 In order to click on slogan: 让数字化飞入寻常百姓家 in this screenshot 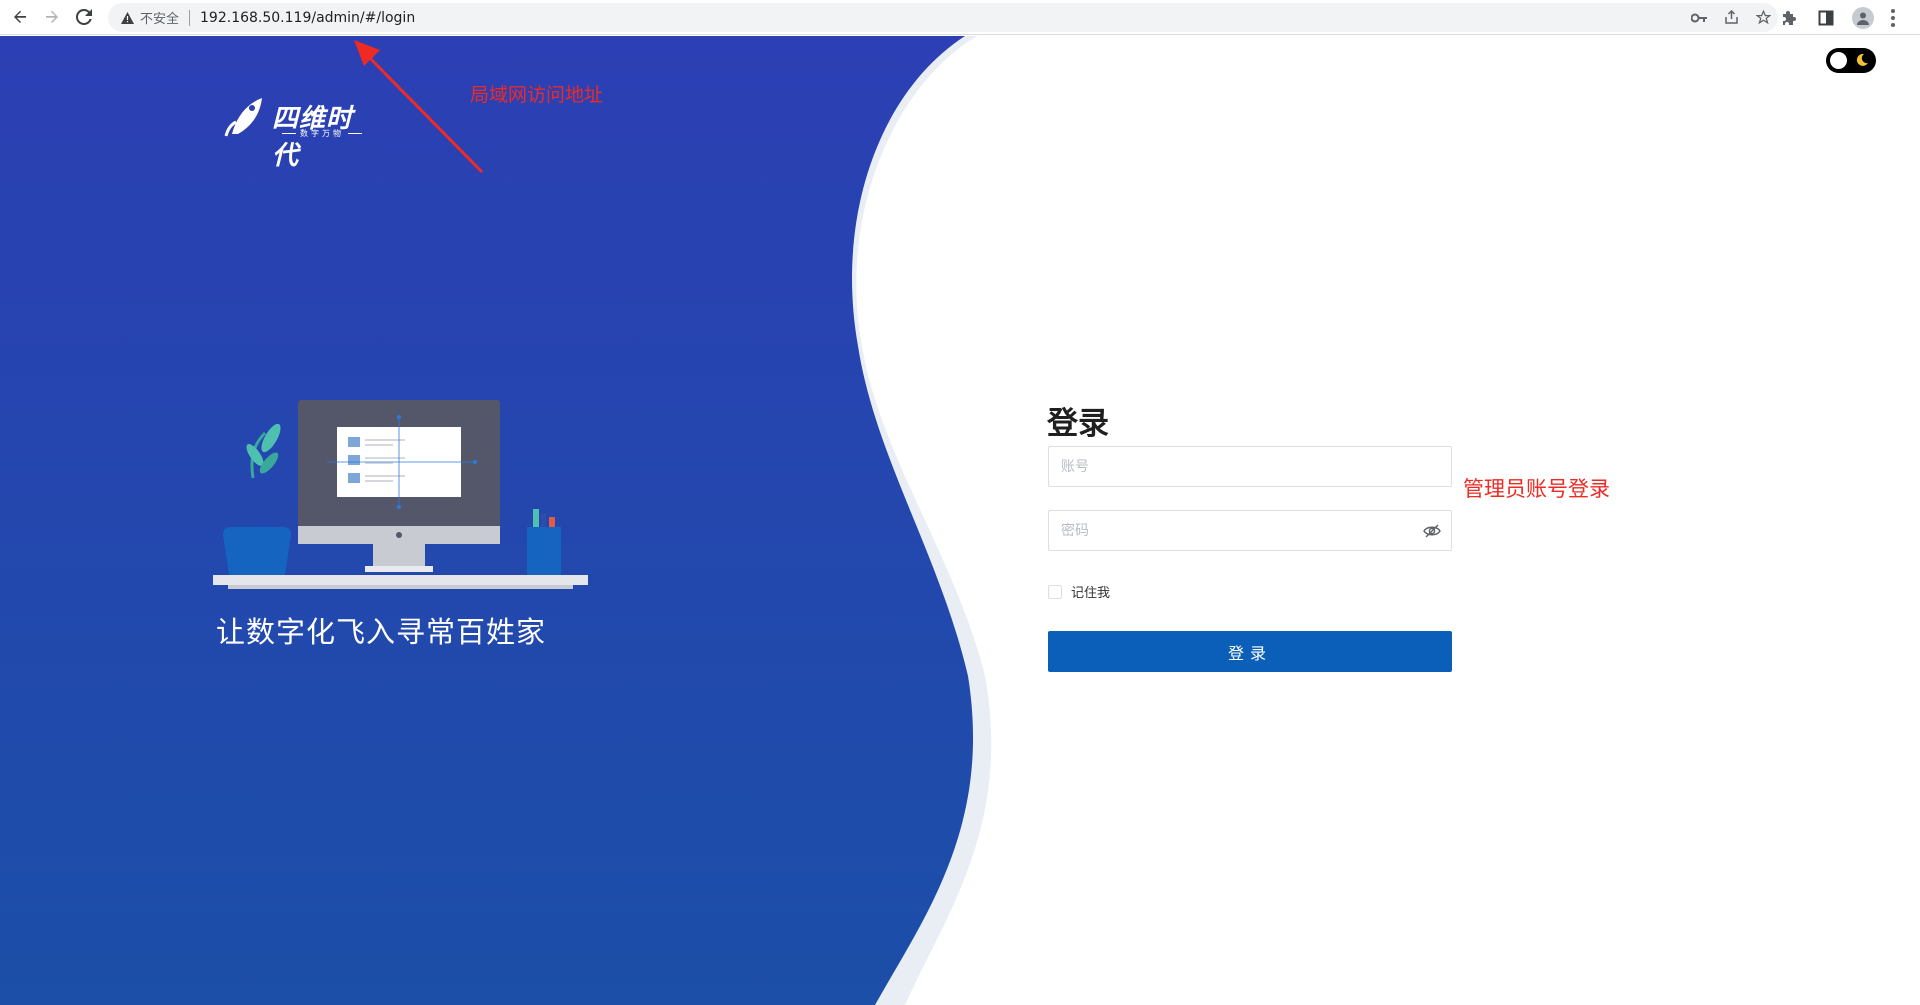, I will do `click(381, 632)`.